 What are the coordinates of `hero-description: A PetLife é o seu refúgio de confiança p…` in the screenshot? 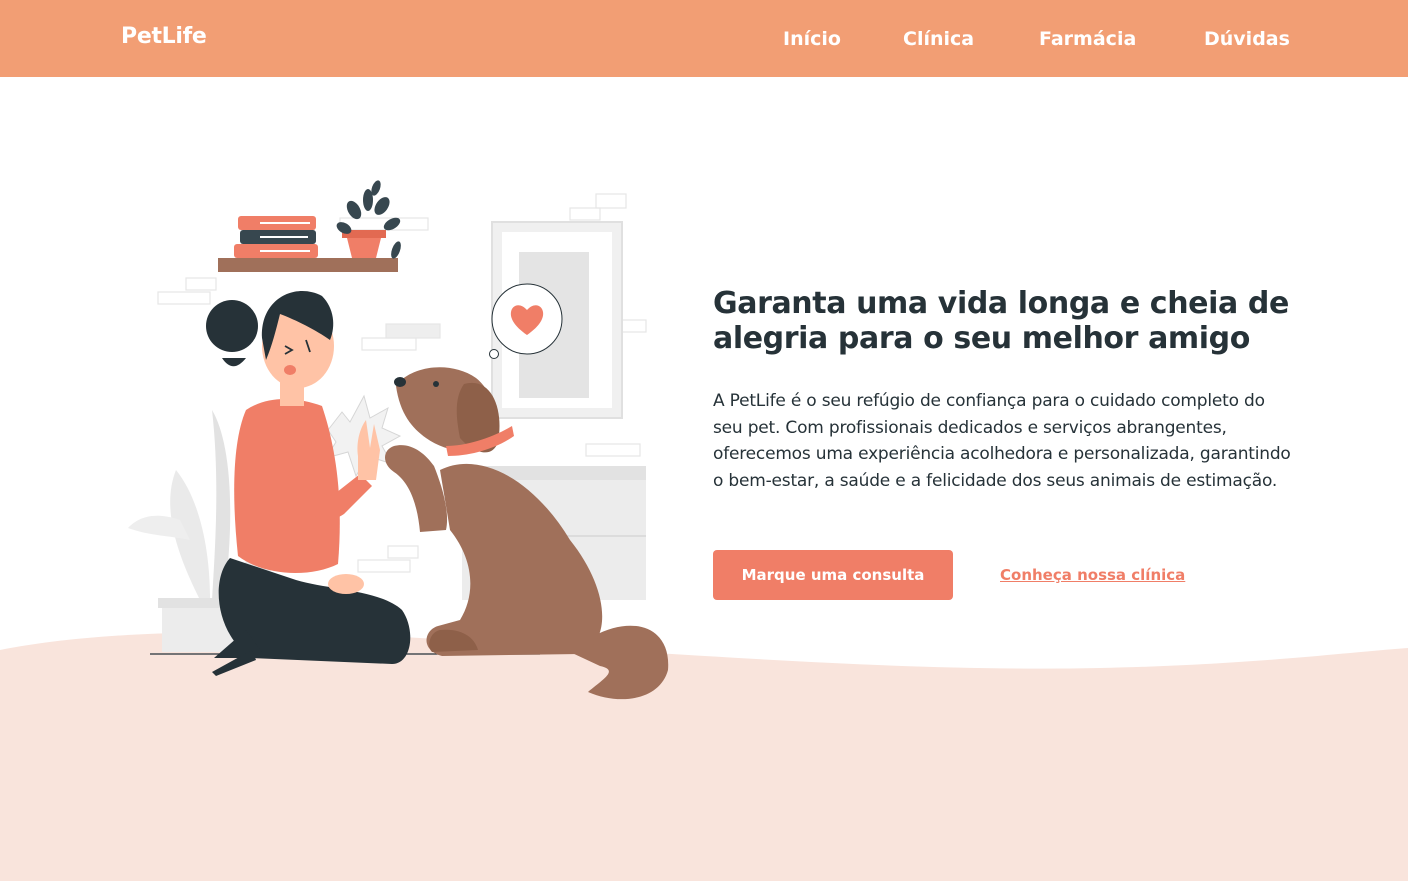 It's located at (1002, 441).